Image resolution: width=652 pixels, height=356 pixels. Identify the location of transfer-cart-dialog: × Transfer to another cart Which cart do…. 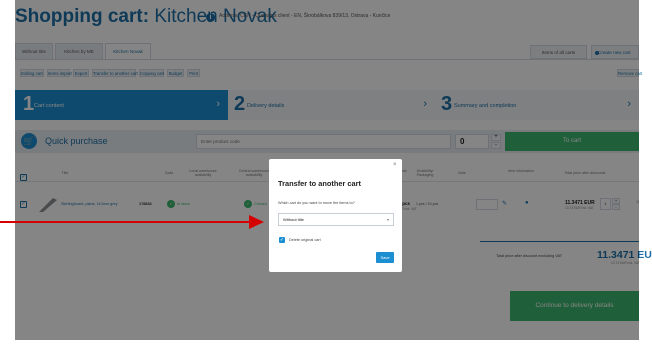
(335, 215).